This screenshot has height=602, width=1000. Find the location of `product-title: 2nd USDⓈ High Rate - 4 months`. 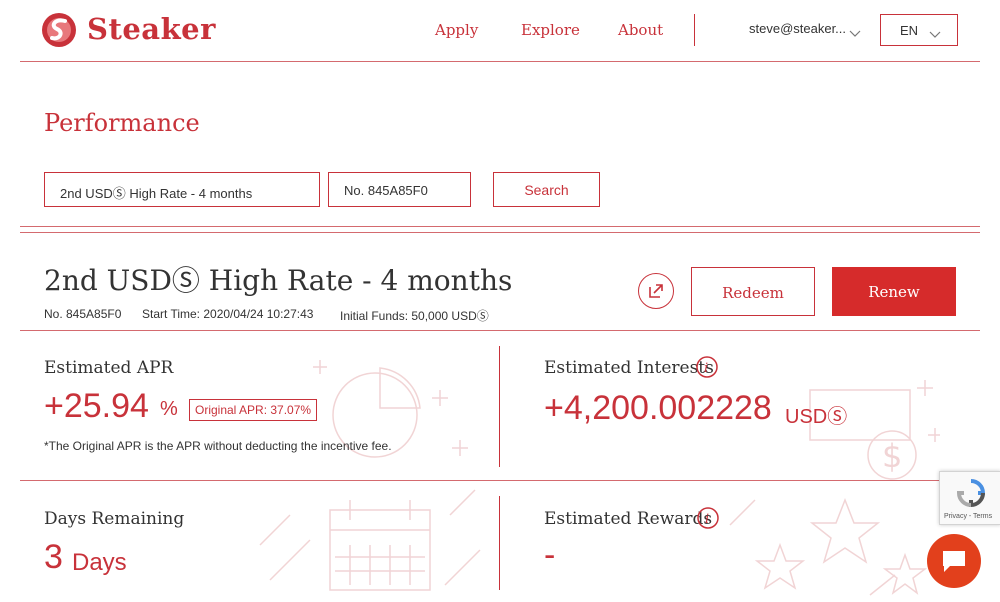

product-title: 2nd USDⓈ High Rate - 4 months is located at coordinates (278, 280).